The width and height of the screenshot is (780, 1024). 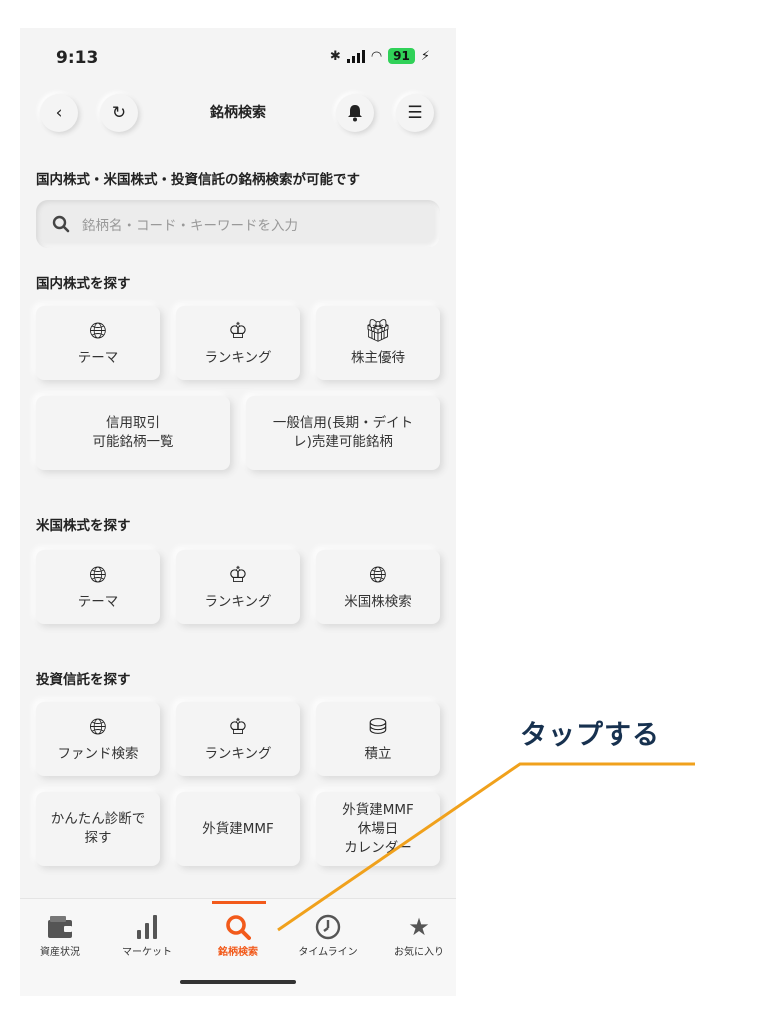 I want to click on fund-ranking-label: ランキング, so click(x=238, y=753).